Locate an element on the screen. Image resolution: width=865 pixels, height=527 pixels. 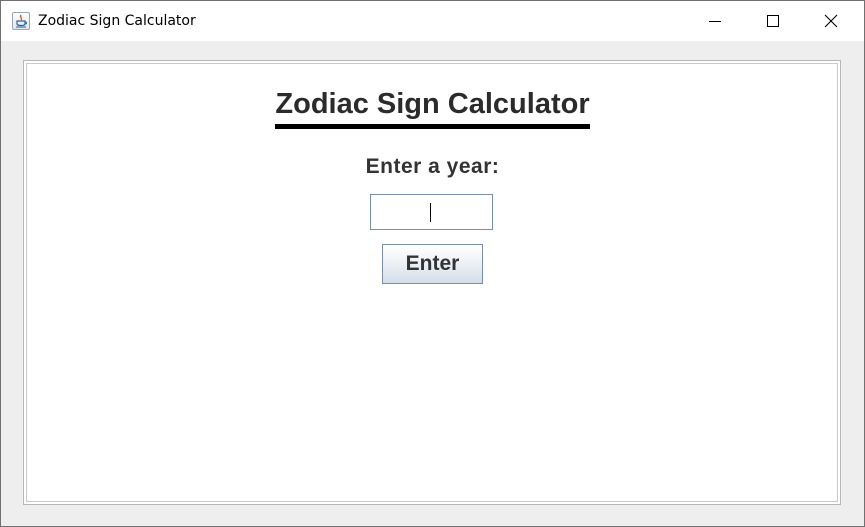
enter-button: Enter is located at coordinates (432, 264).